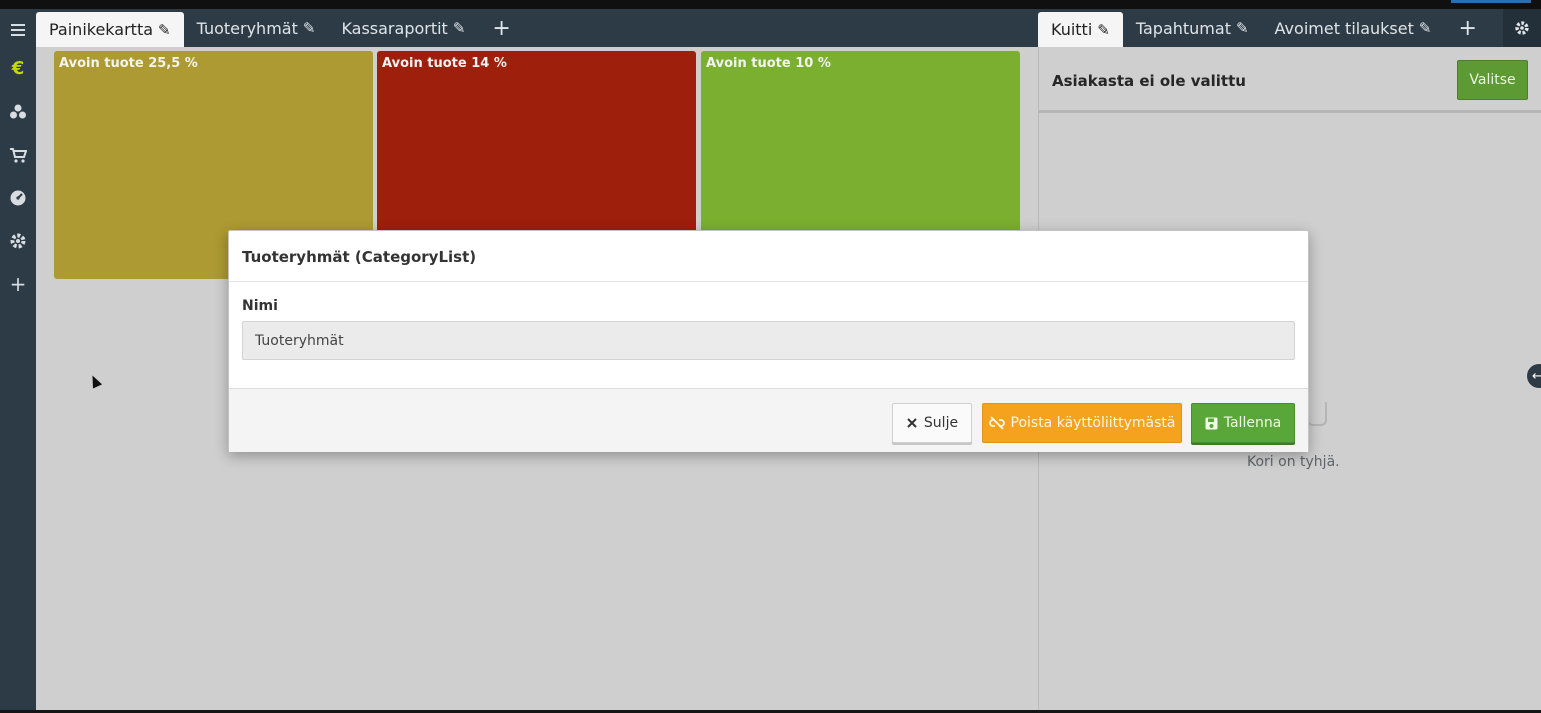 Image resolution: width=1541 pixels, height=713 pixels. I want to click on sidebar-item-sales: €, so click(18, 68).